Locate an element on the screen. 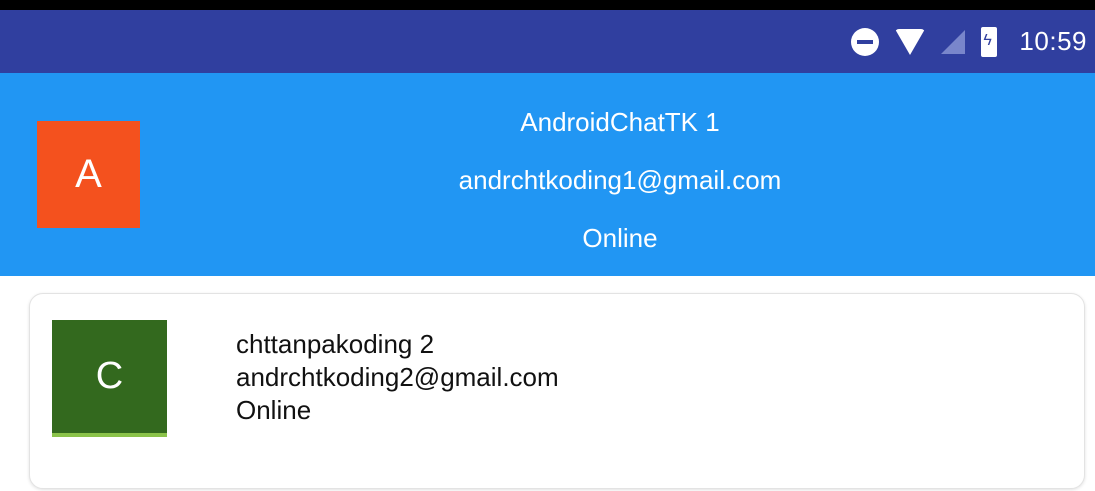  status-time: 10:59 is located at coordinates (1053, 41).